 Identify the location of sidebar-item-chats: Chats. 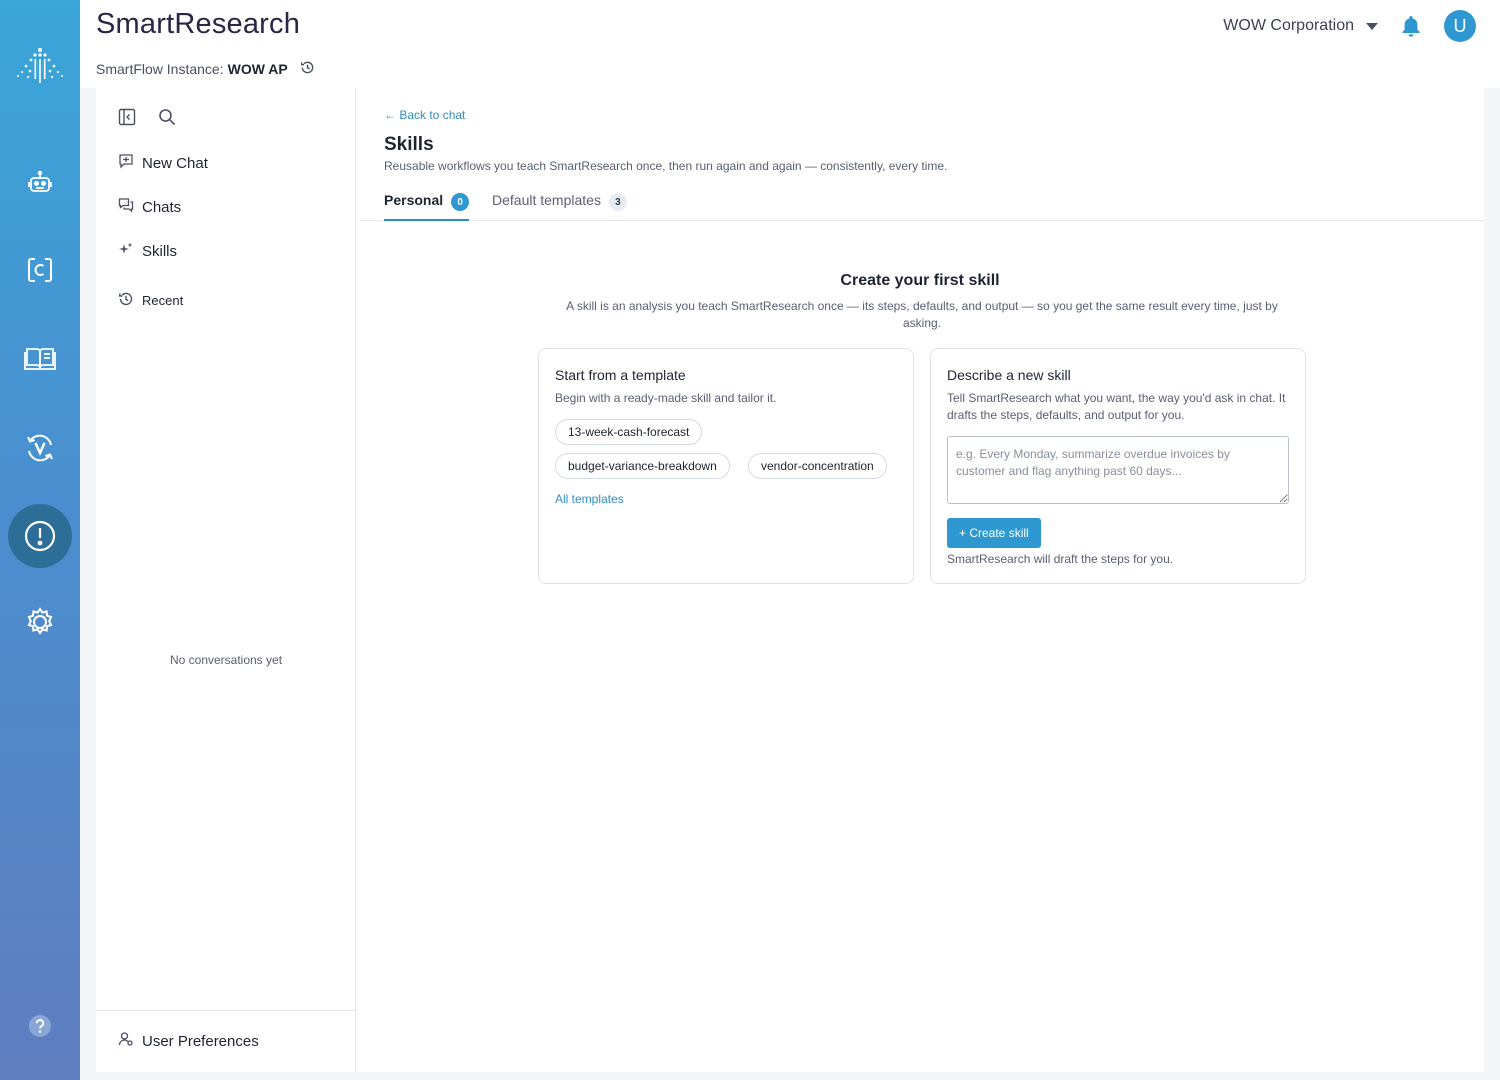
(149, 207).